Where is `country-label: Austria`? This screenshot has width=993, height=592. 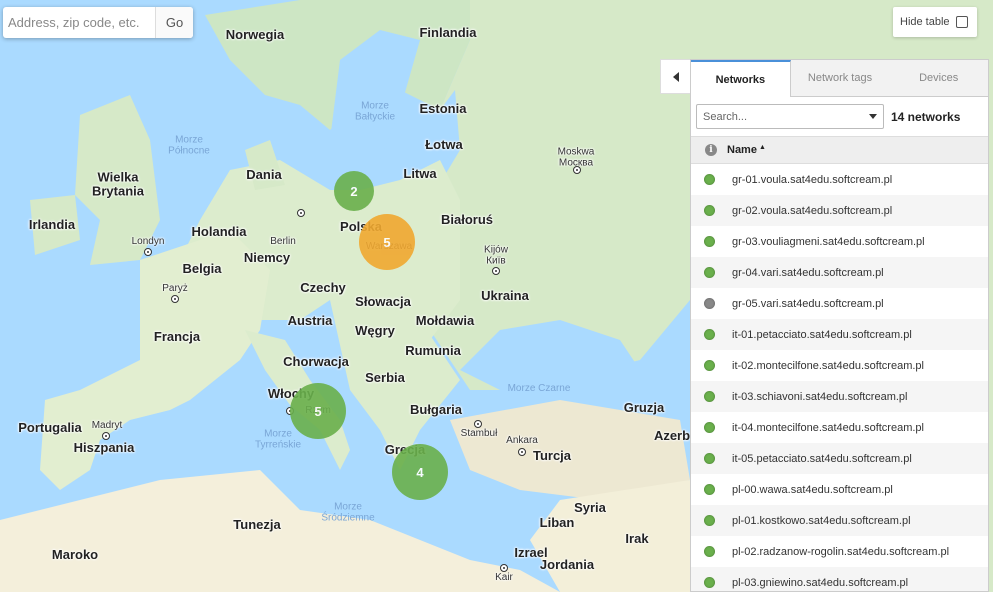
country-label: Austria is located at coordinates (310, 321).